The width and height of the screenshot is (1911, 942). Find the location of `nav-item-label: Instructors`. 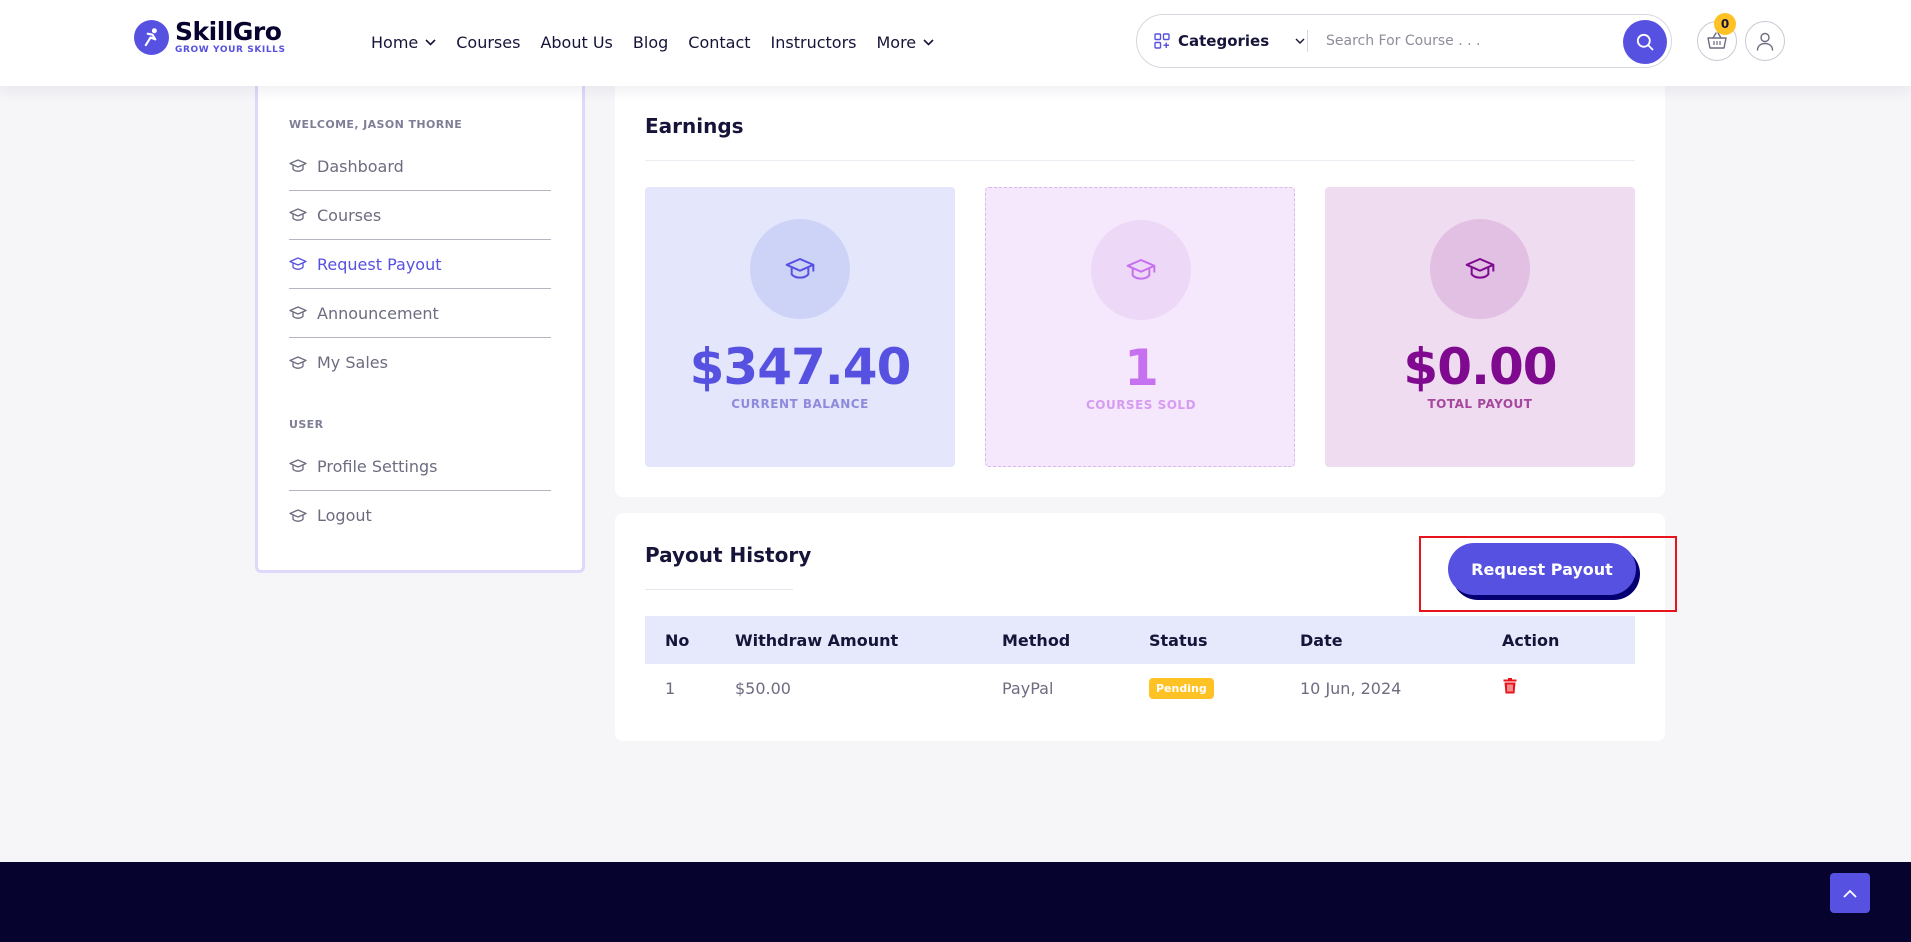

nav-item-label: Instructors is located at coordinates (813, 42).